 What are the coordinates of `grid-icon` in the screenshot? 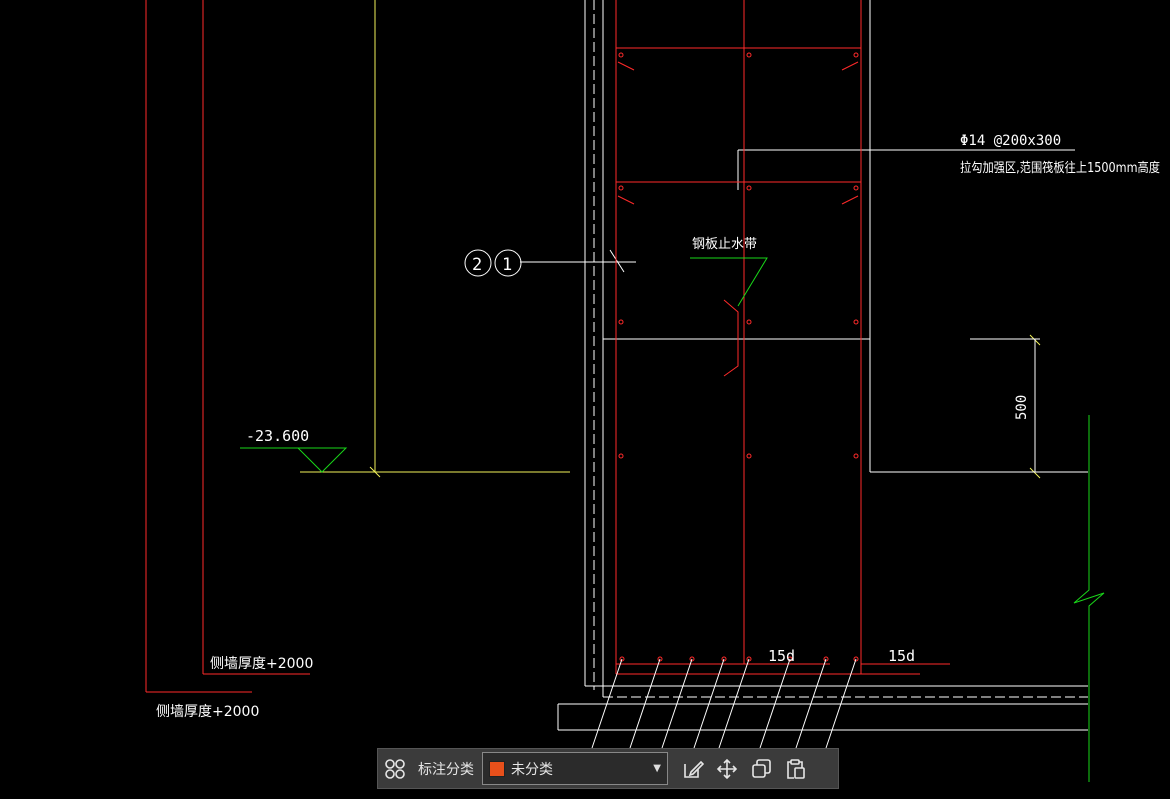 It's located at (395, 768).